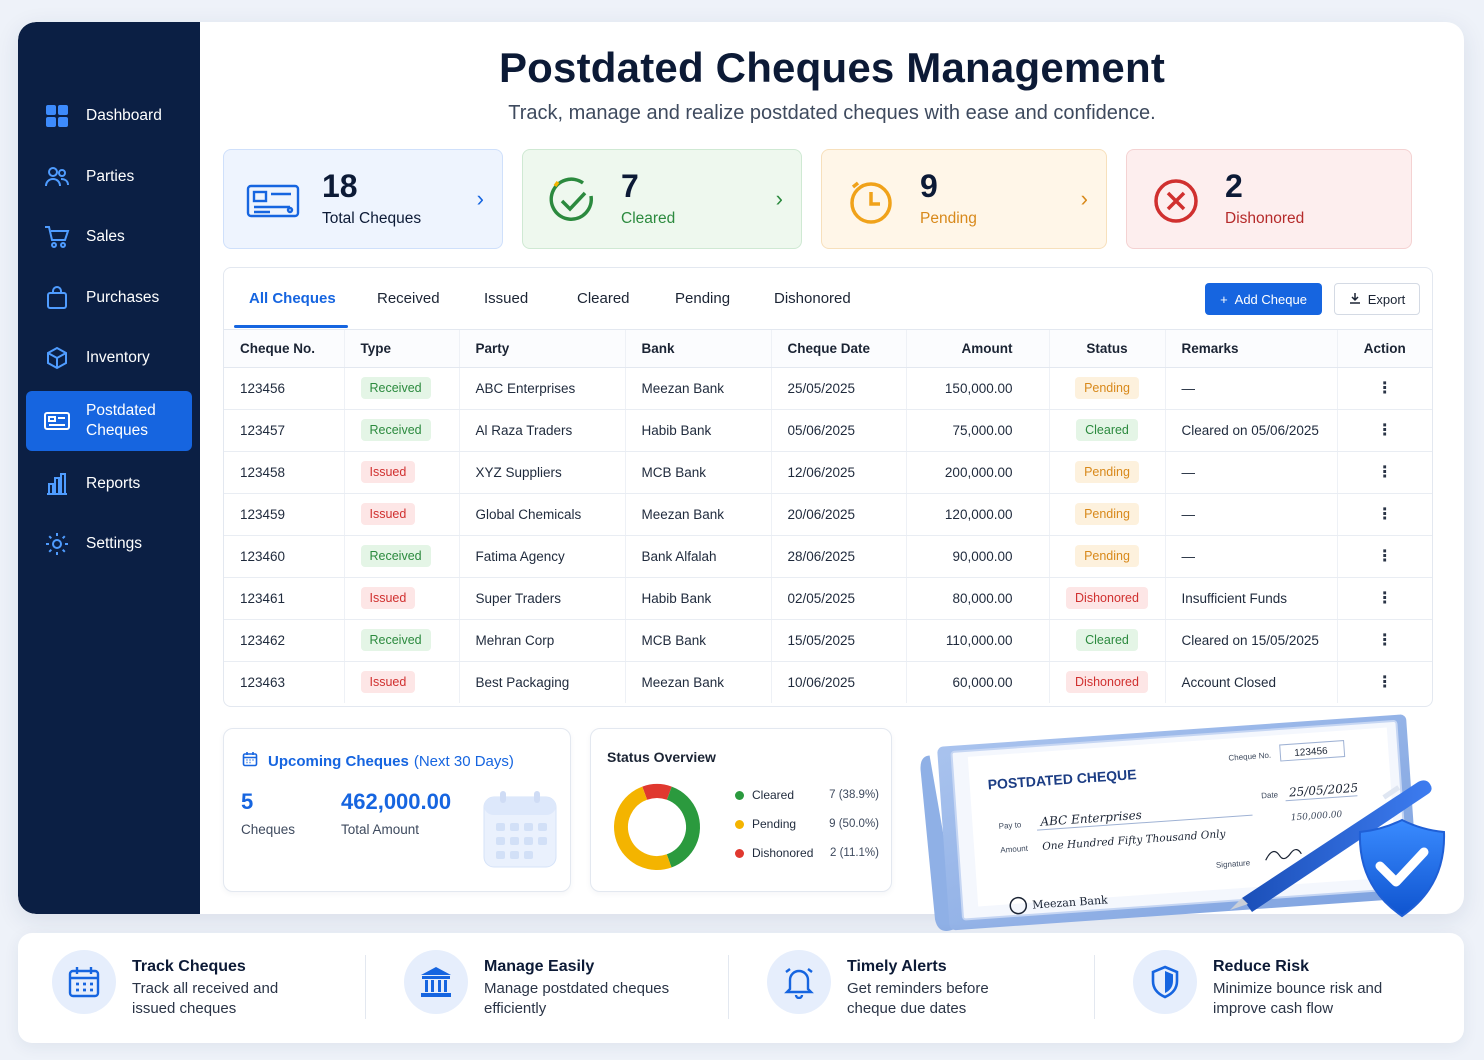 The height and width of the screenshot is (1060, 1484). I want to click on cart-icon, so click(57, 237).